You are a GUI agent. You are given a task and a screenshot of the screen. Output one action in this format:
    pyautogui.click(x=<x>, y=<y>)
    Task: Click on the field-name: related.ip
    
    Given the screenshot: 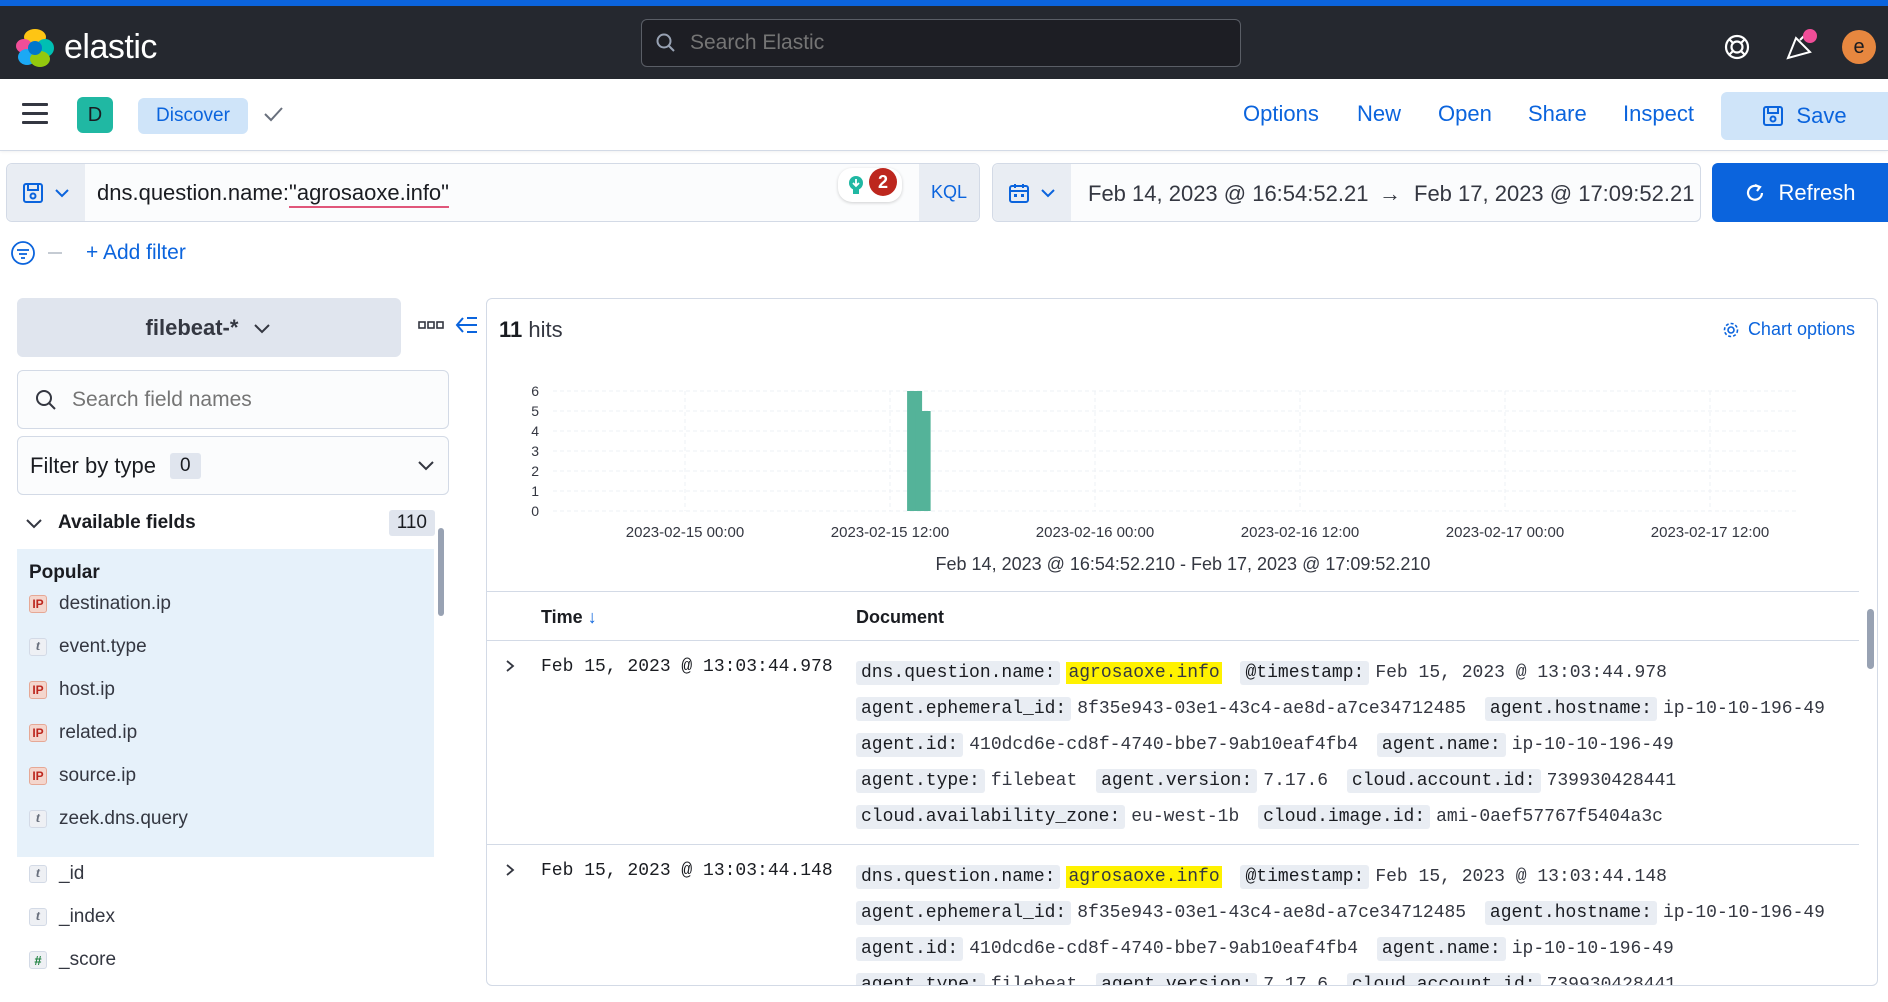 What is the action you would take?
    pyautogui.click(x=98, y=732)
    